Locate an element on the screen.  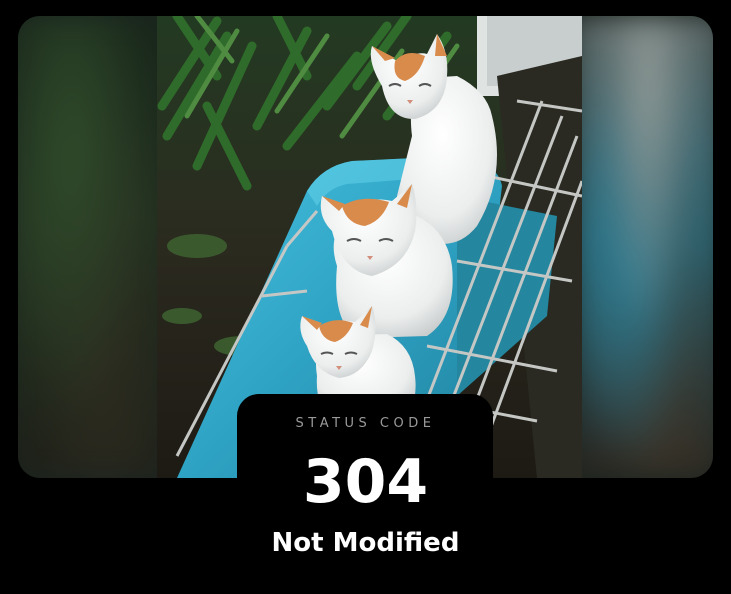
status-code-label: STATUS CODE is located at coordinates (365, 423).